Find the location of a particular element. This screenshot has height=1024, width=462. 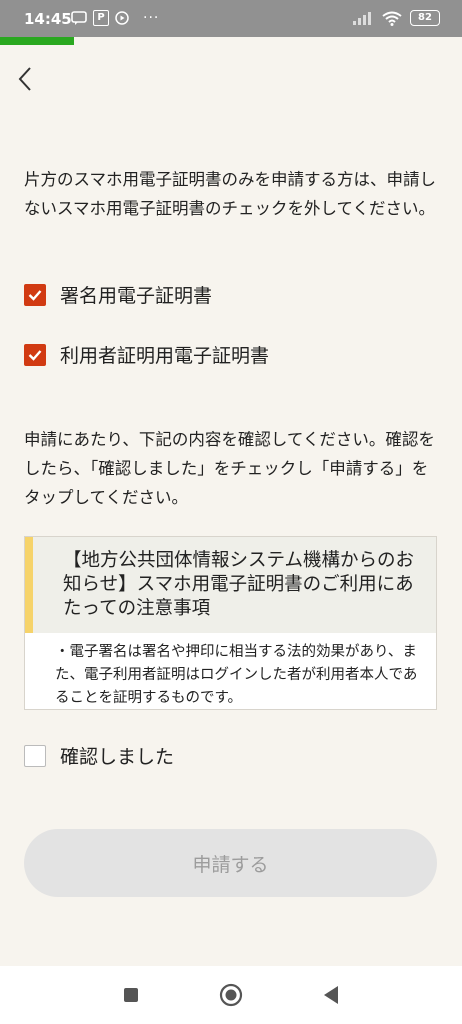

apply-button: 申請する is located at coordinates (230, 863).